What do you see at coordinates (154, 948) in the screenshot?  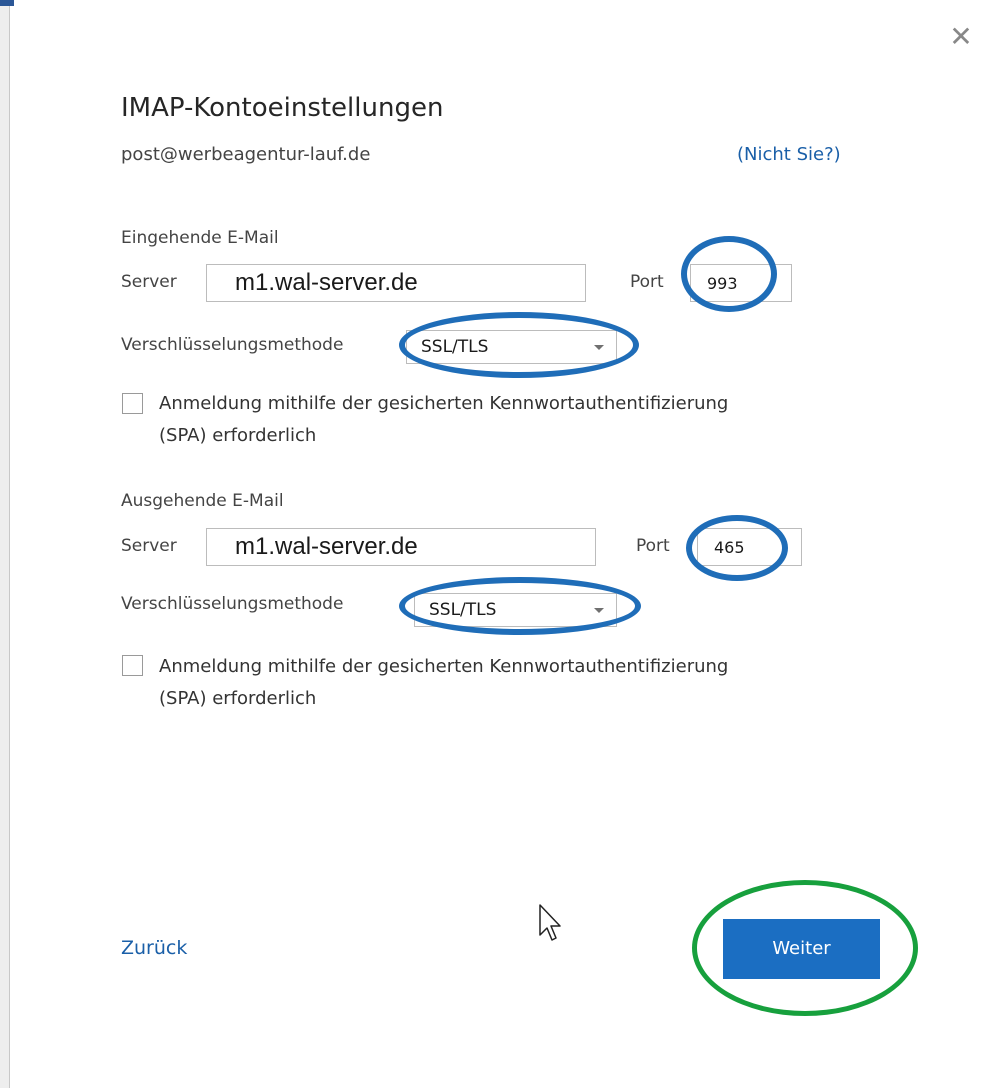 I see `back-link: Zurück` at bounding box center [154, 948].